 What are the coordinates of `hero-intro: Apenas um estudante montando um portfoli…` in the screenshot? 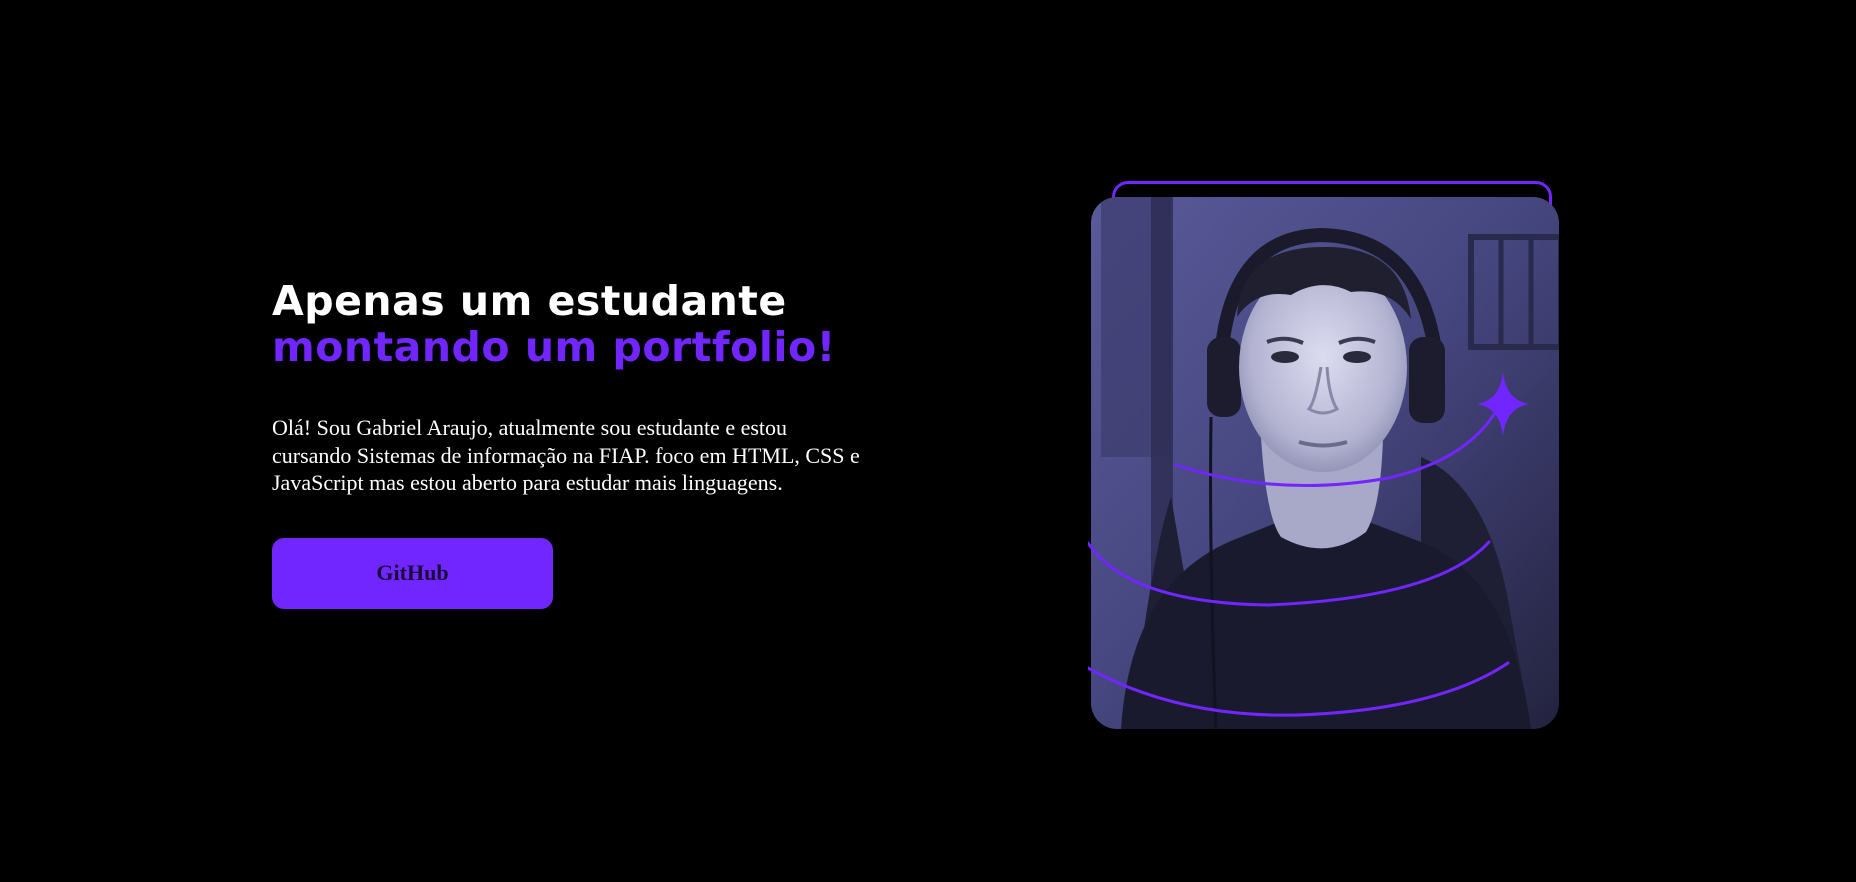 It's located at (572, 443).